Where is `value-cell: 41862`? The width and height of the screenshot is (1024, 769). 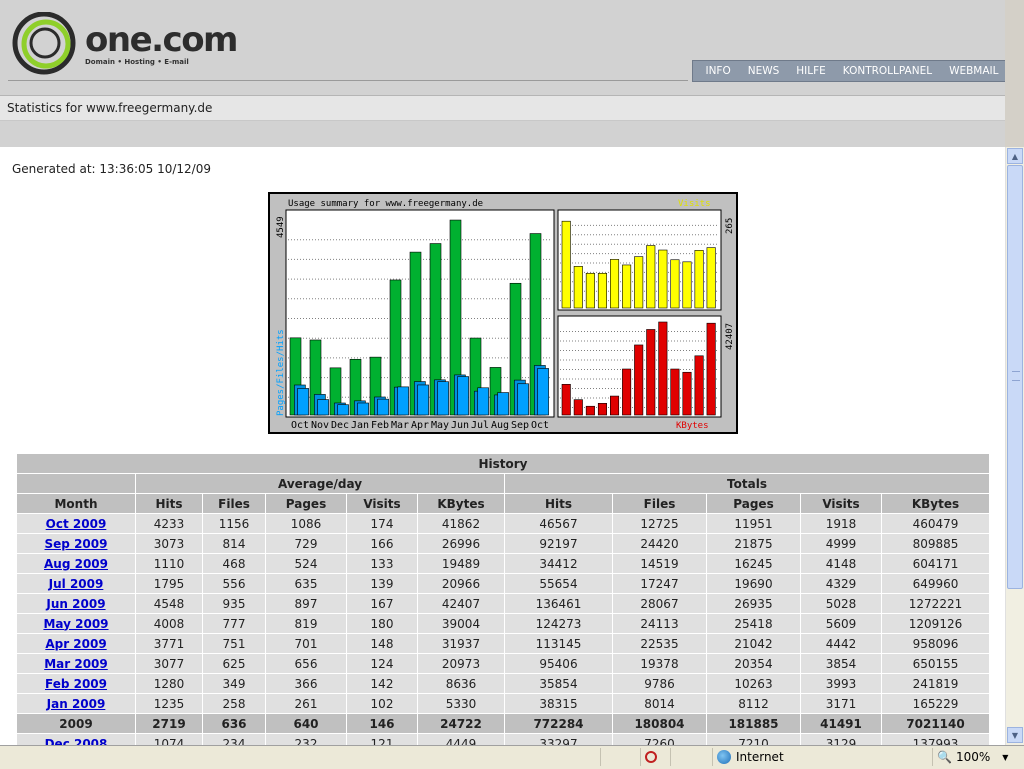
value-cell: 41862 is located at coordinates (461, 523).